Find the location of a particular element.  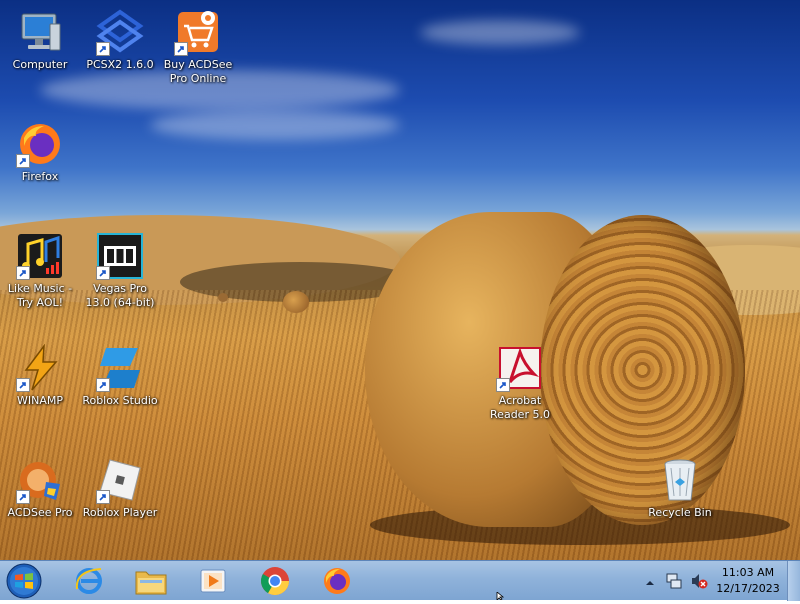

chrome-icon is located at coordinates (275, 581).